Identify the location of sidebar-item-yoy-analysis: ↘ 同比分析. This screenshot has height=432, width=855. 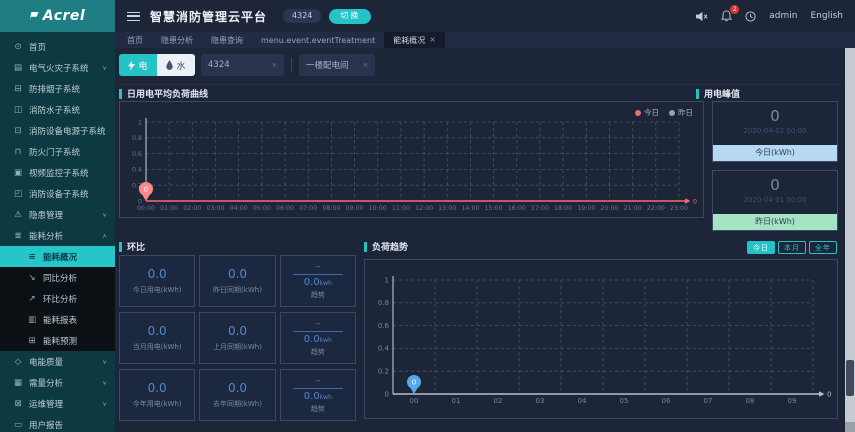
(57, 277).